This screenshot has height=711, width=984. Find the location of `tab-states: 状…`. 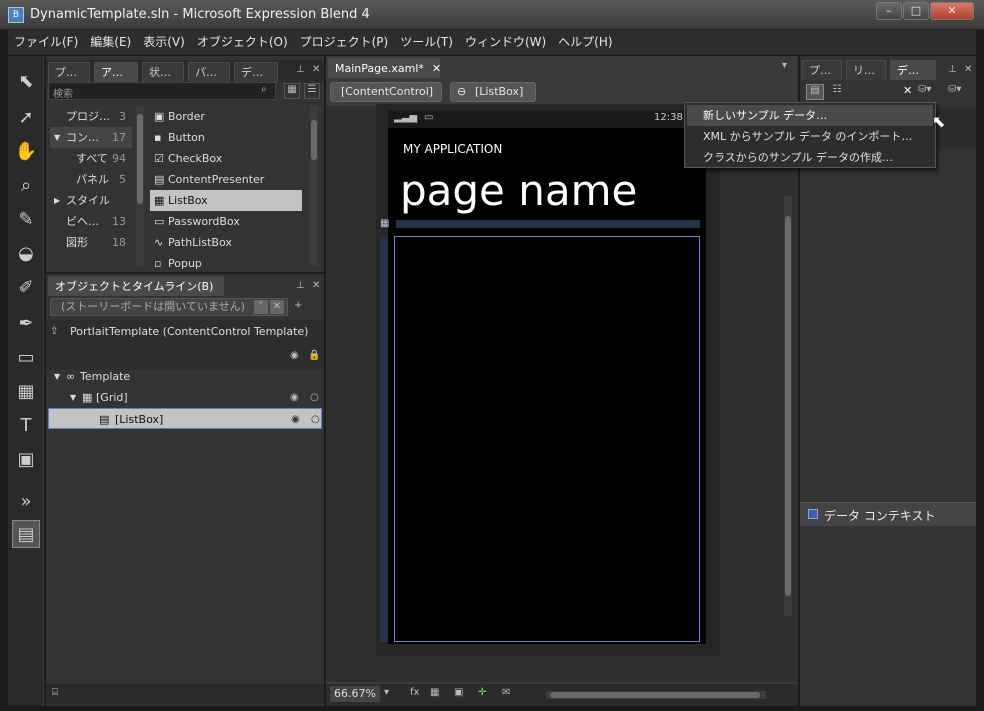

tab-states: 状… is located at coordinates (163, 72).